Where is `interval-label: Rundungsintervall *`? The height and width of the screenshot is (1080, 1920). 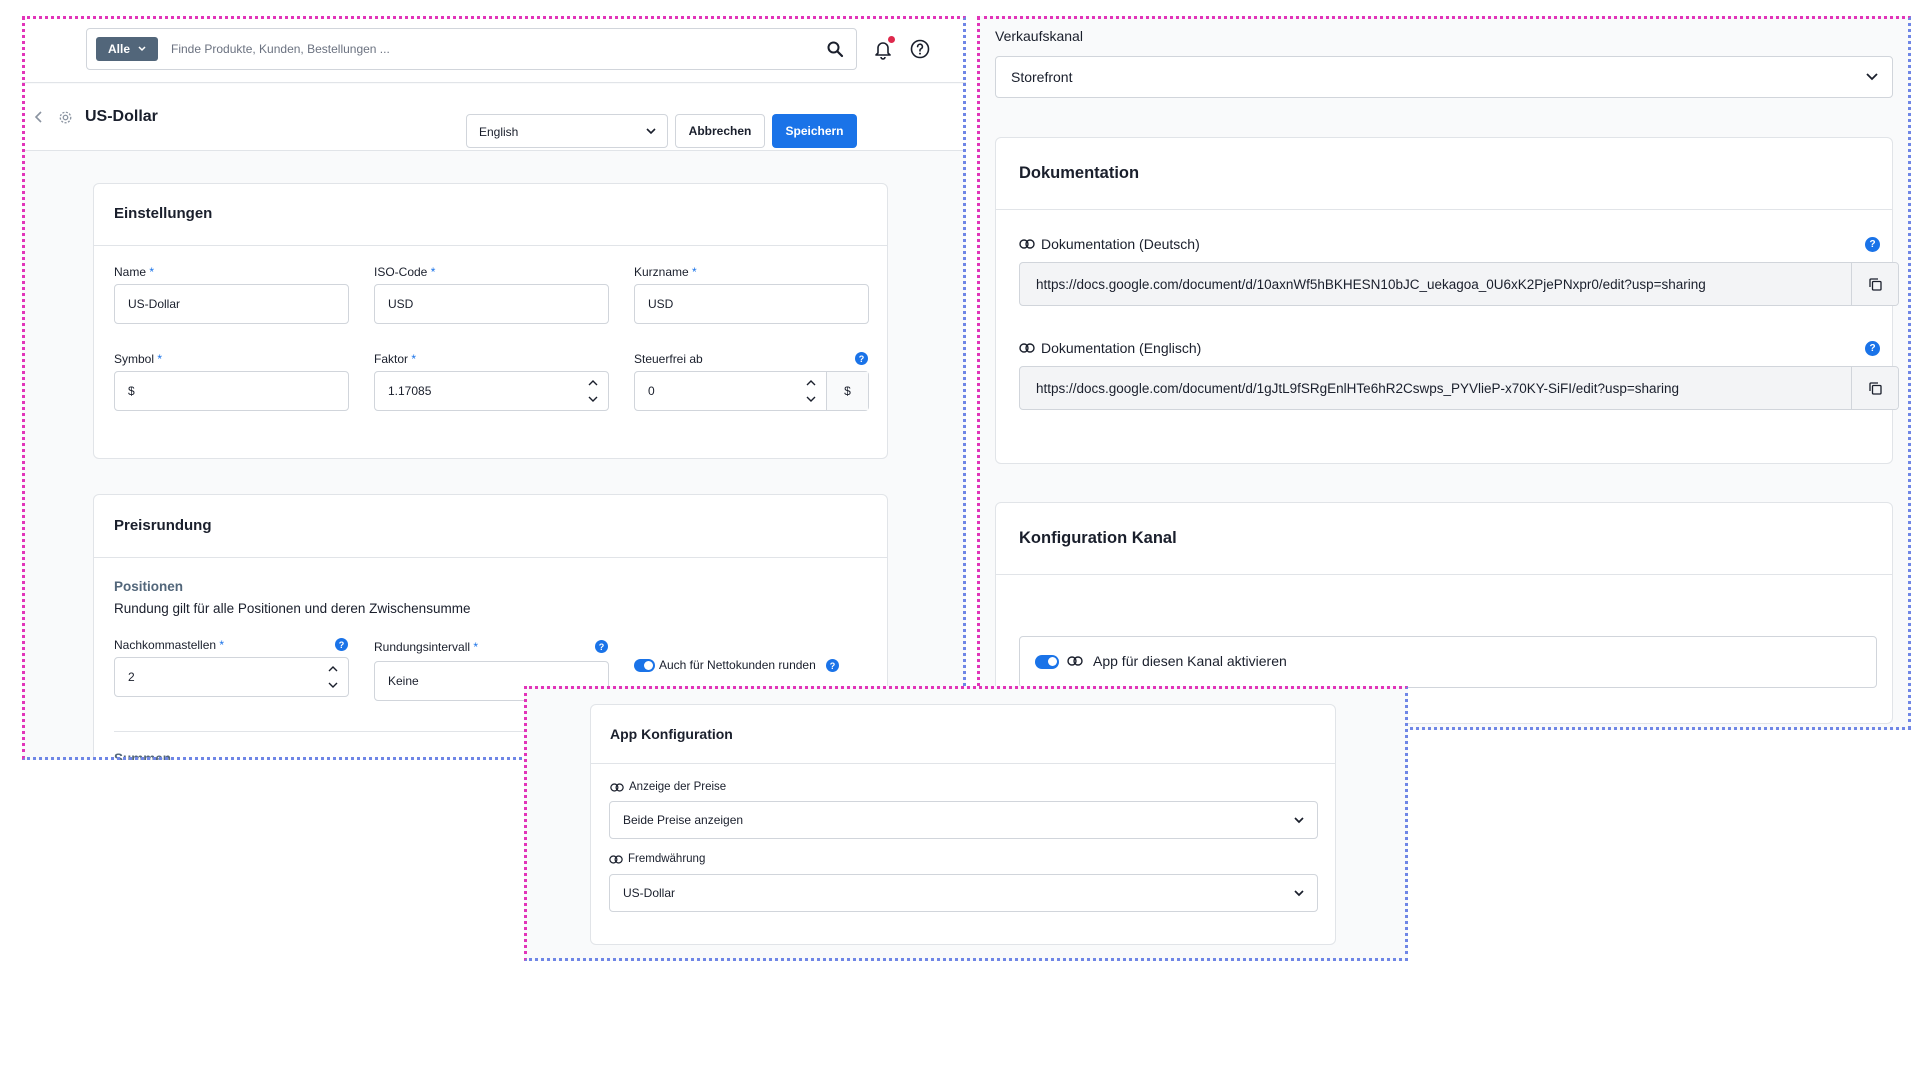 interval-label: Rundungsintervall * is located at coordinates (426, 647).